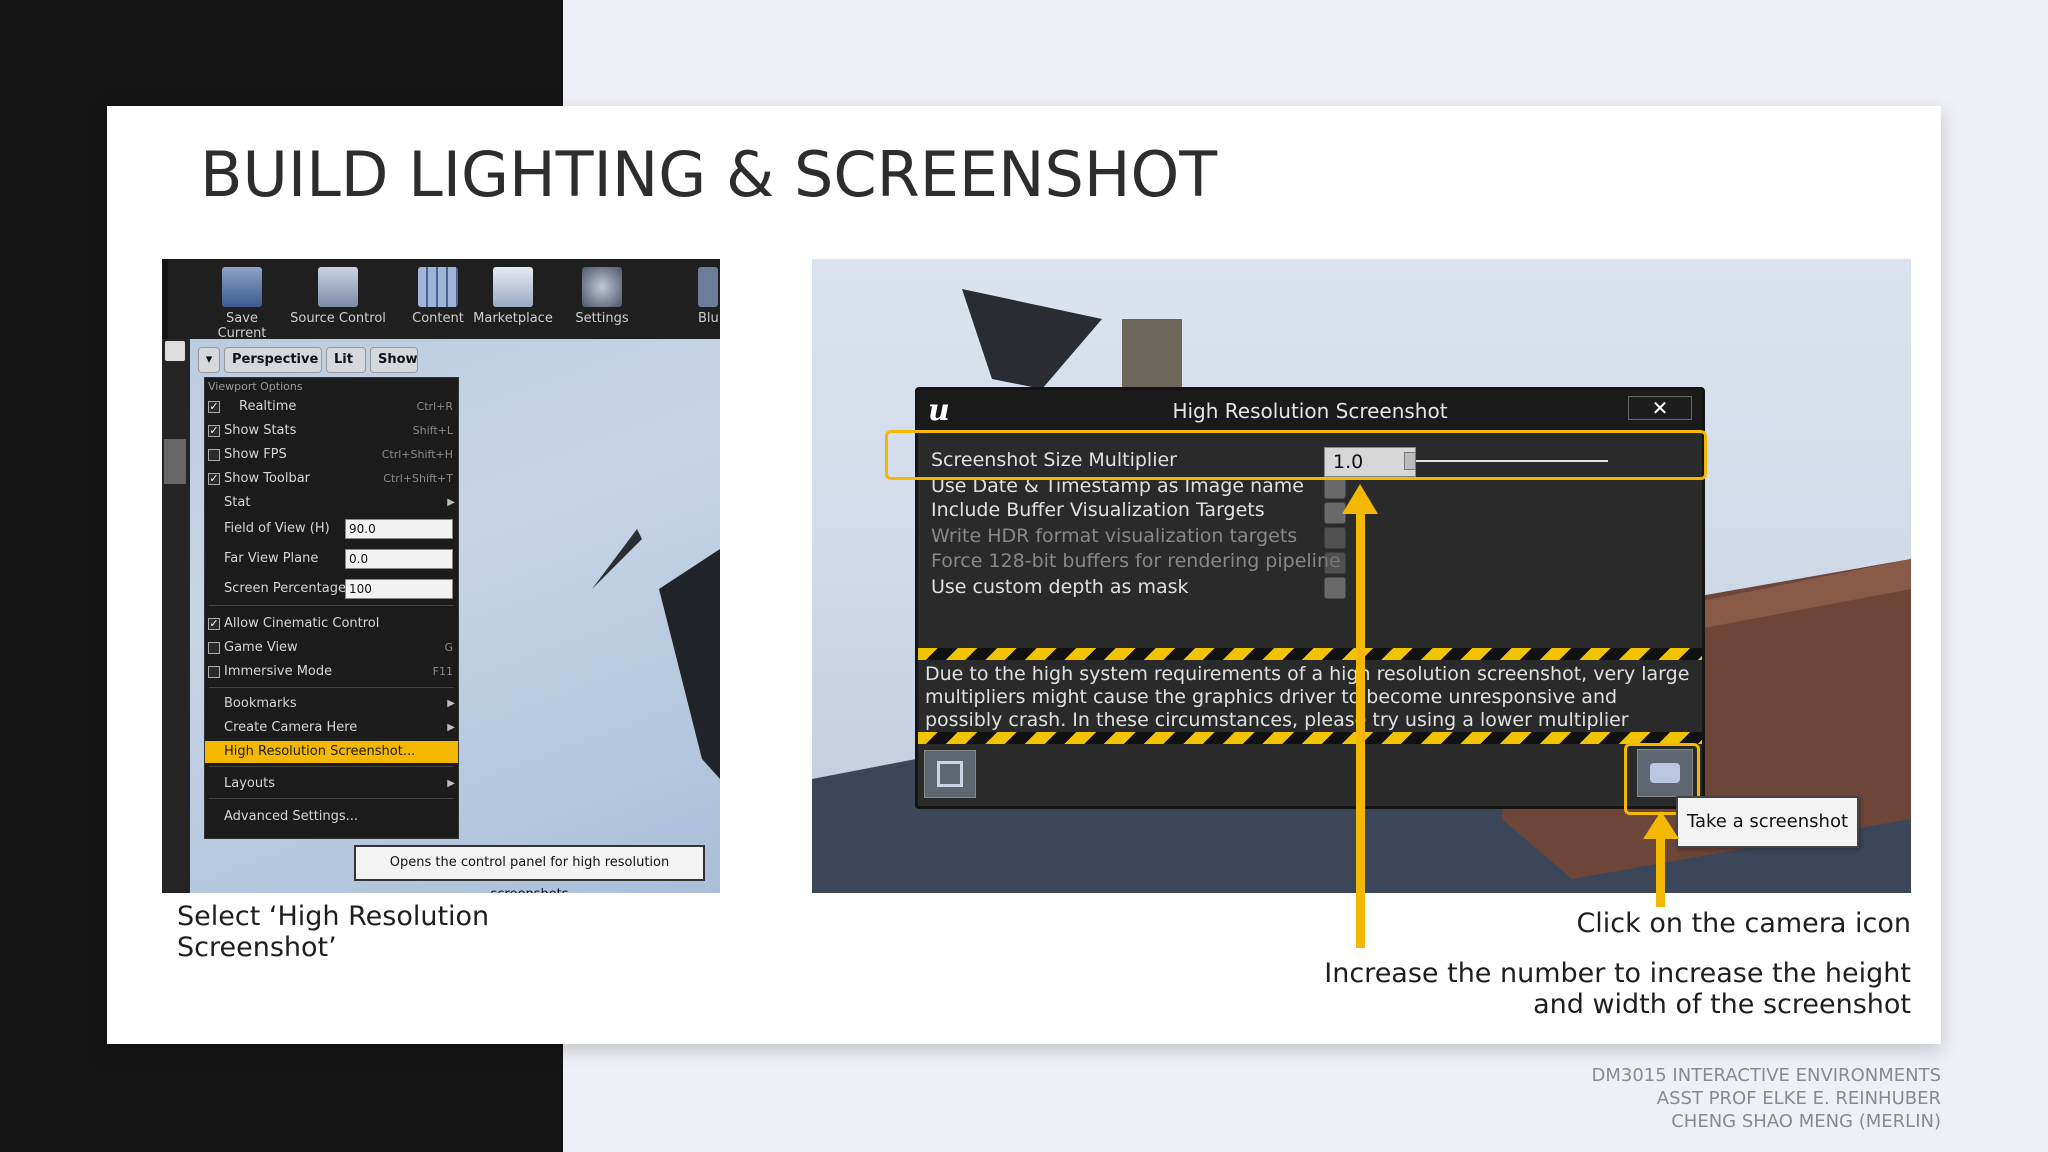 Image resolution: width=2048 pixels, height=1152 pixels. I want to click on menu-item-bookmarks: Bookmarks ▶, so click(331, 704).